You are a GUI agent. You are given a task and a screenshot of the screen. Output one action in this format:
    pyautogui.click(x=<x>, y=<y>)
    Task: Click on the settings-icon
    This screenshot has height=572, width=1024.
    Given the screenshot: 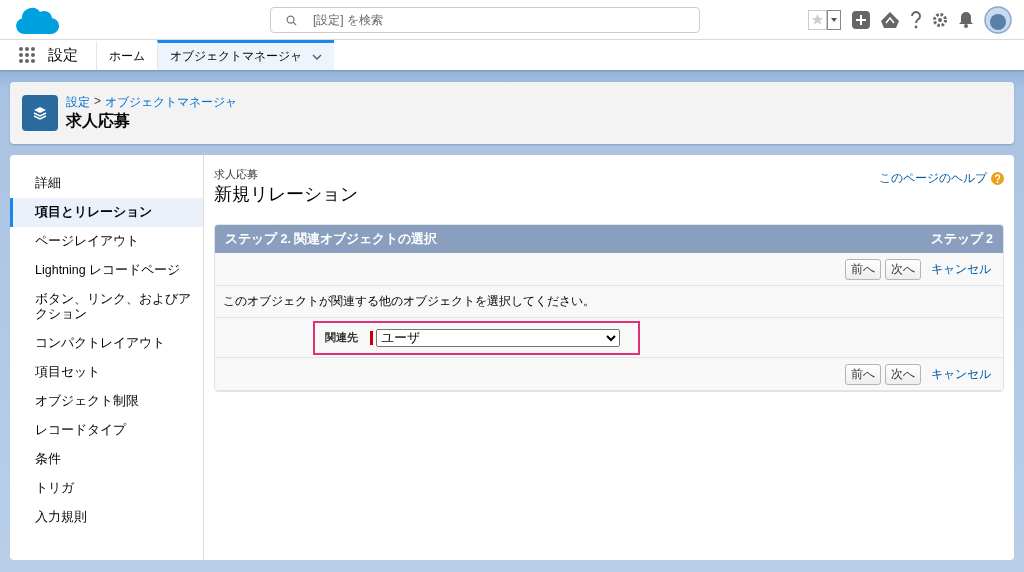 What is the action you would take?
    pyautogui.click(x=940, y=19)
    